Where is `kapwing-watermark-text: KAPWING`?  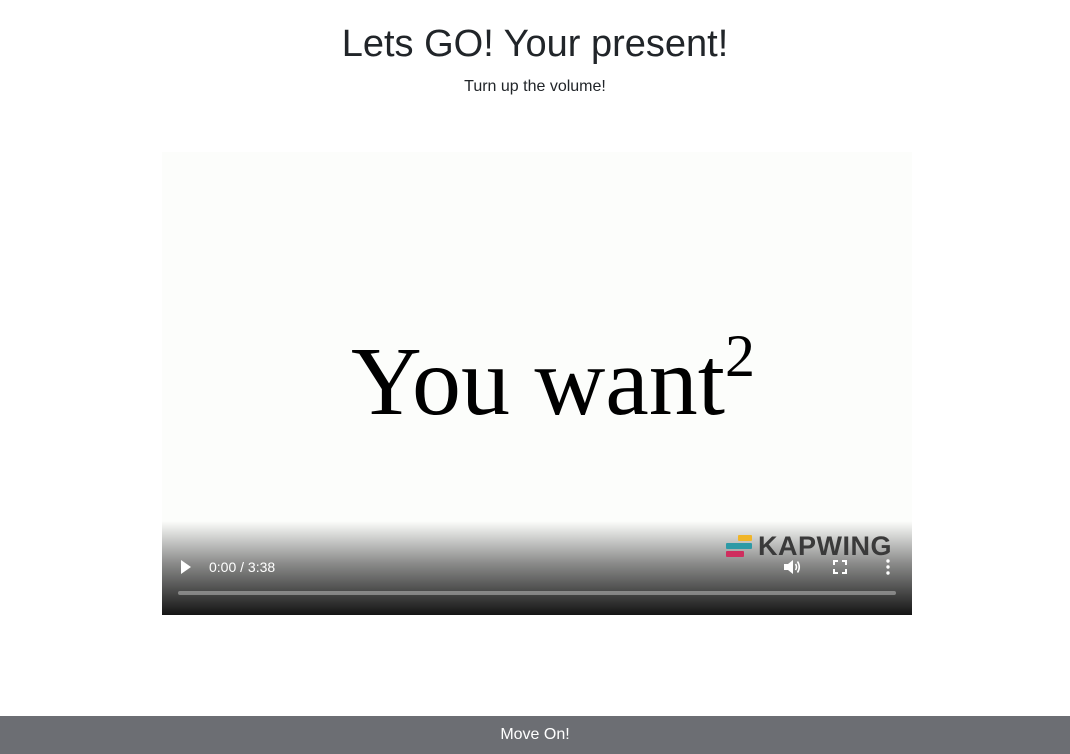 kapwing-watermark-text: KAPWING is located at coordinates (825, 546).